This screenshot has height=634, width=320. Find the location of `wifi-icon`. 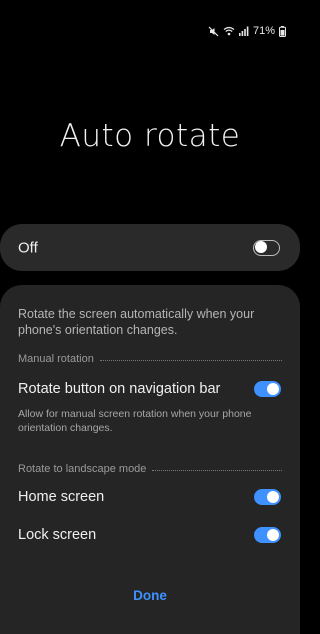

wifi-icon is located at coordinates (229, 31).